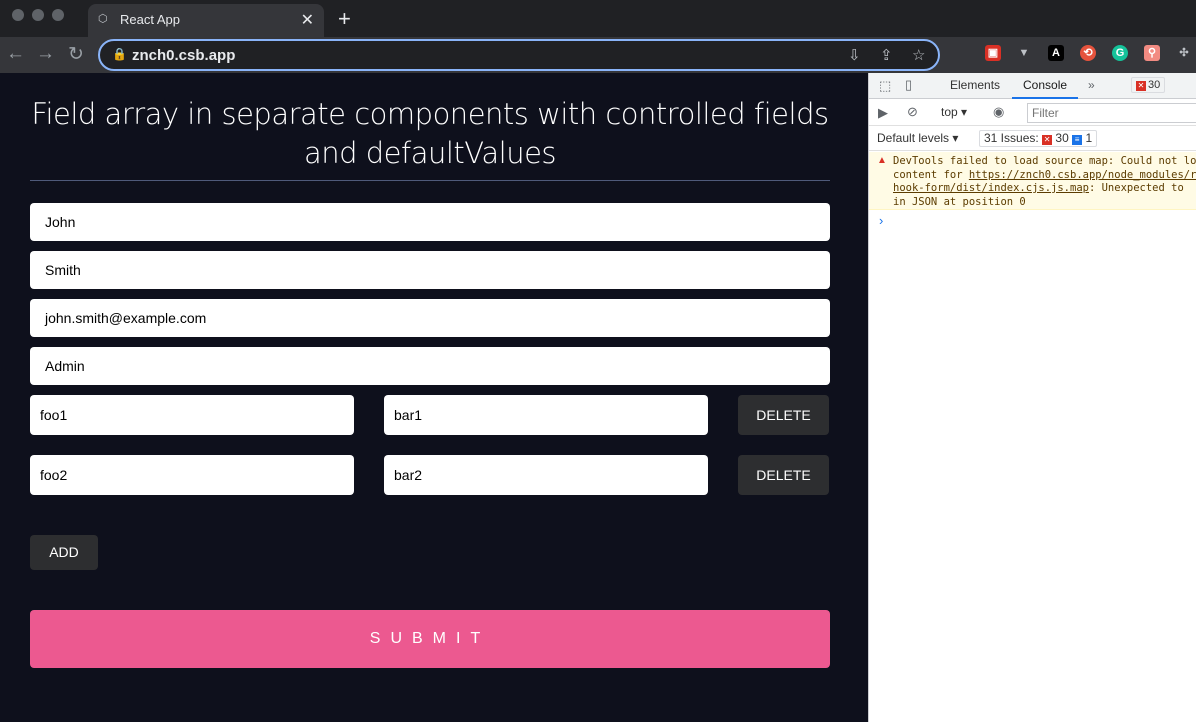 The width and height of the screenshot is (1196, 722). What do you see at coordinates (15, 54) in the screenshot?
I see `back-arrow-icon: ←` at bounding box center [15, 54].